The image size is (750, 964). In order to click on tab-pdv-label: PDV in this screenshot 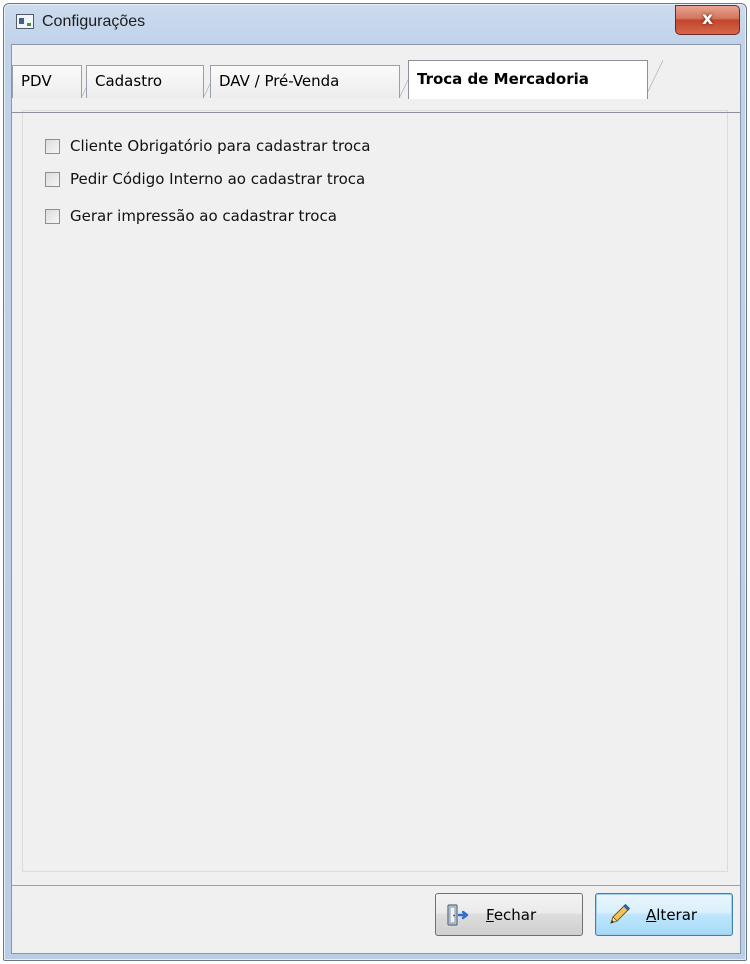, I will do `click(36, 81)`.